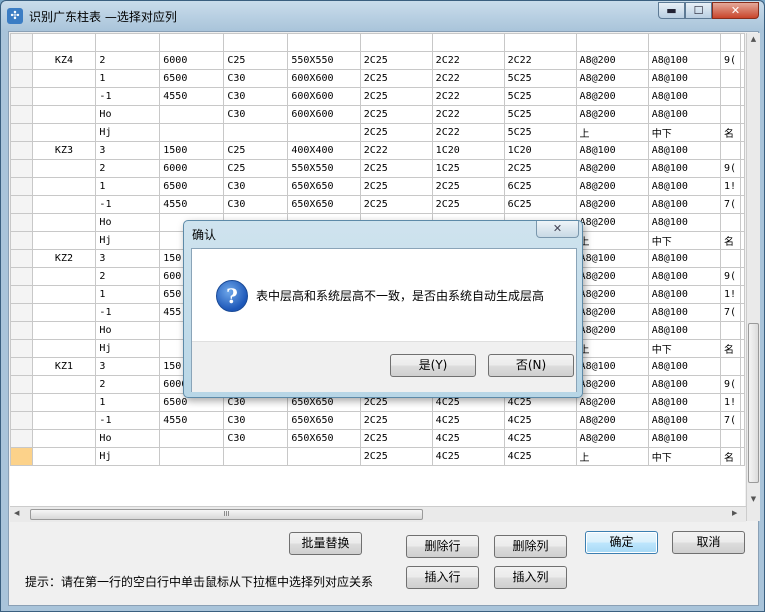 Image resolution: width=765 pixels, height=612 pixels. Describe the element at coordinates (192, 78) in the screenshot. I see `table-cell: 6500` at that location.